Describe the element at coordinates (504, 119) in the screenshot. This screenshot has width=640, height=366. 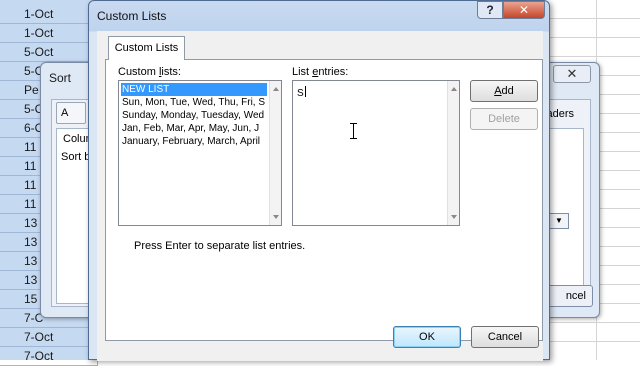
I see `delete-button: Delete` at that location.